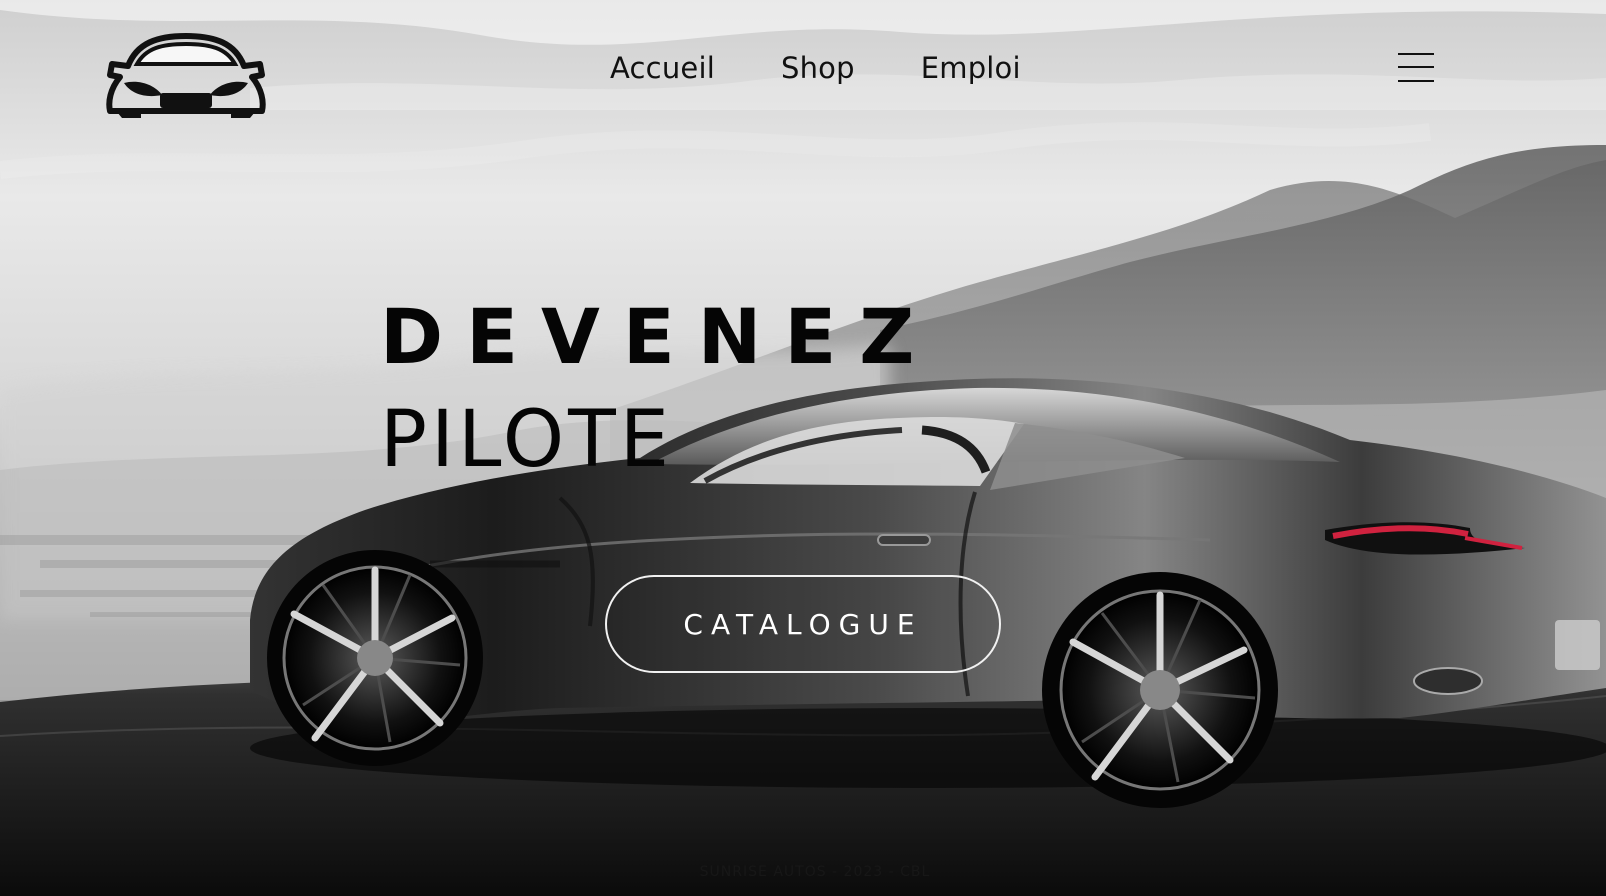 The height and width of the screenshot is (896, 1606). What do you see at coordinates (659, 389) in the screenshot?
I see `hero-headline: DEVENEZ PILOTE` at bounding box center [659, 389].